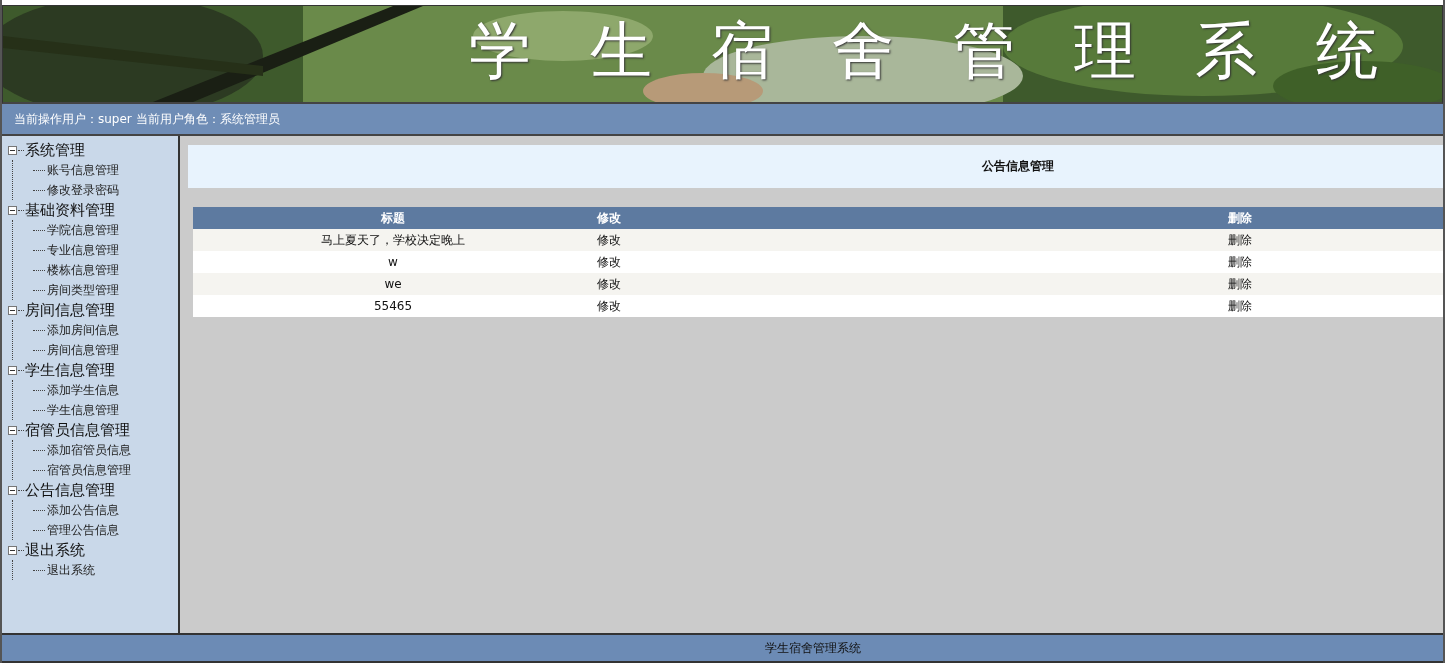 This screenshot has height=663, width=1445. I want to click on tree-item: 账号信息管理, so click(83, 170).